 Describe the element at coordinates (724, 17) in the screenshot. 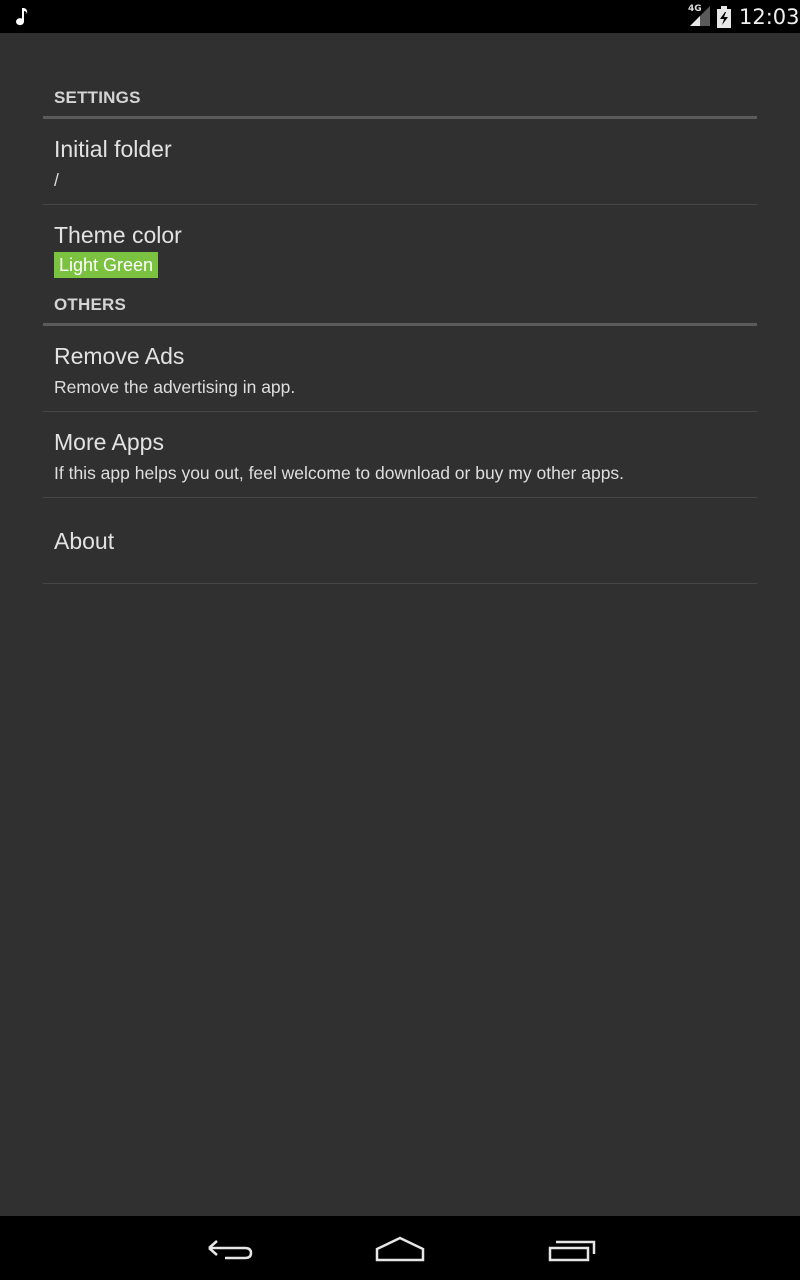

I see `battery-charging-icon` at that location.